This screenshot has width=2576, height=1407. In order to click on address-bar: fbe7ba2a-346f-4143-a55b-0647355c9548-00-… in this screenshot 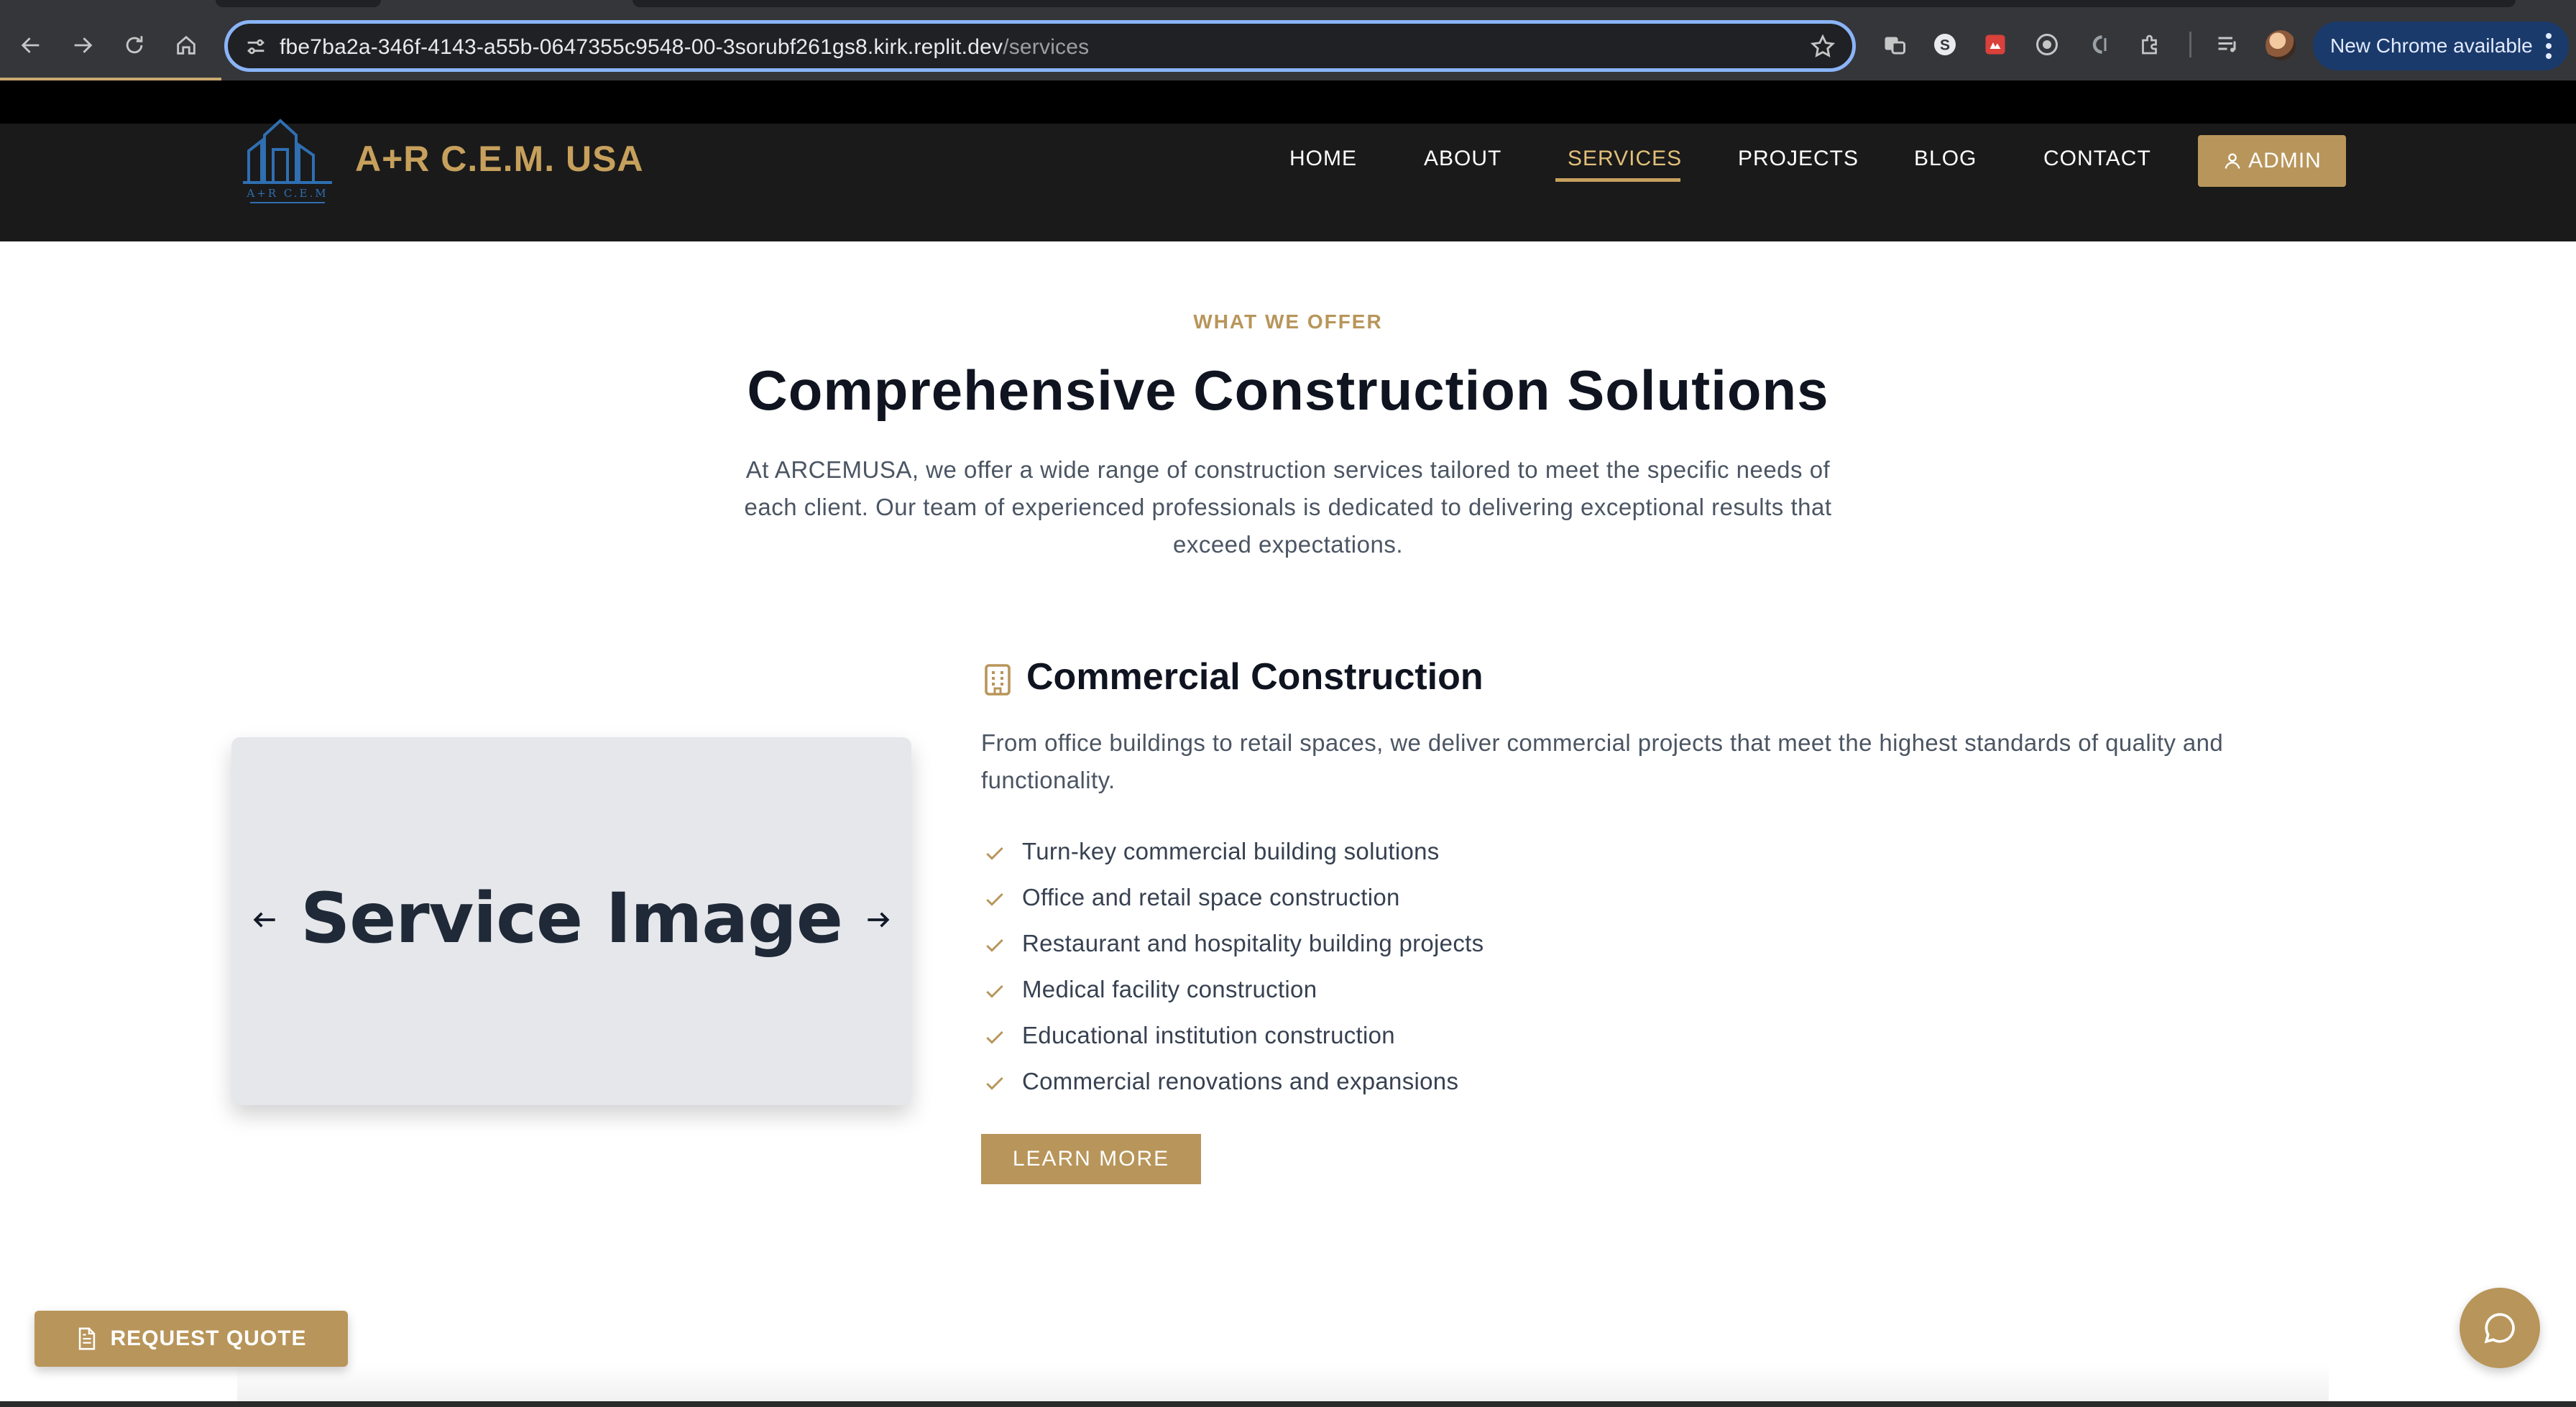, I will do `click(1040, 46)`.